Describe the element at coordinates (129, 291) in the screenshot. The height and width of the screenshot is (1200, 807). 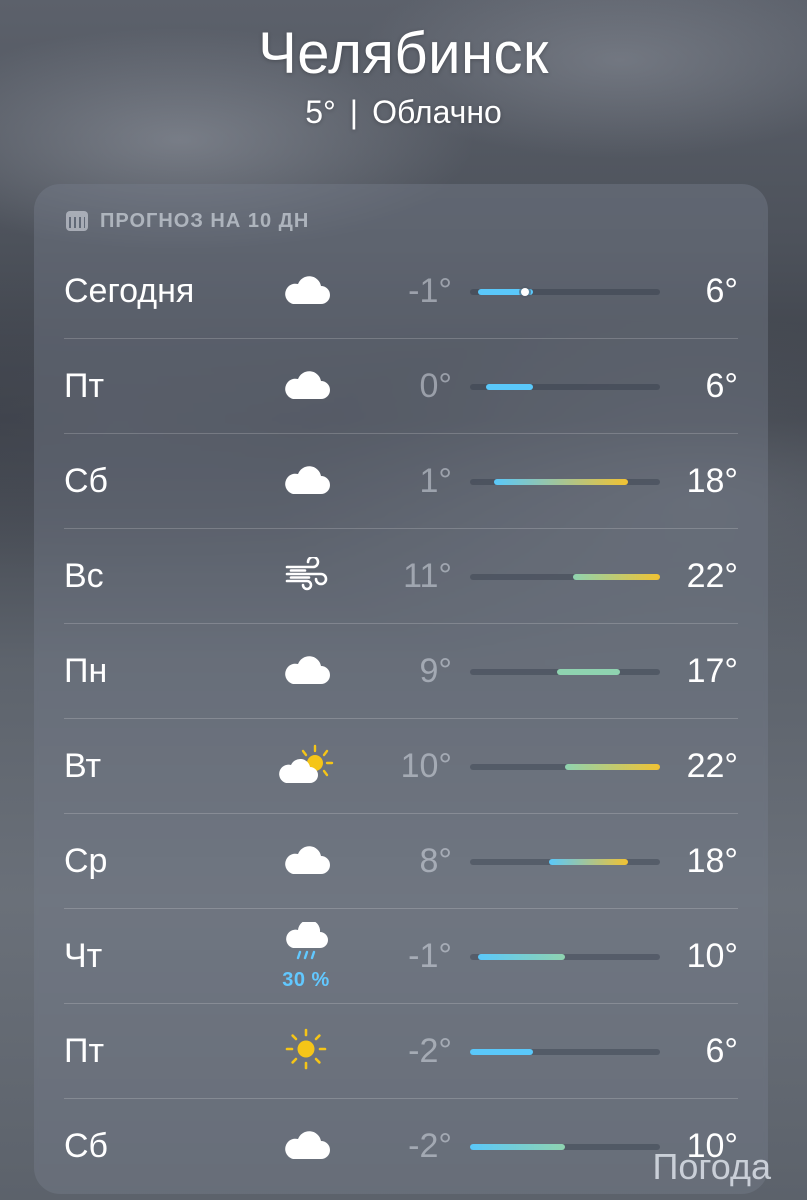
I see `forecast-day-label: Сегодня` at that location.